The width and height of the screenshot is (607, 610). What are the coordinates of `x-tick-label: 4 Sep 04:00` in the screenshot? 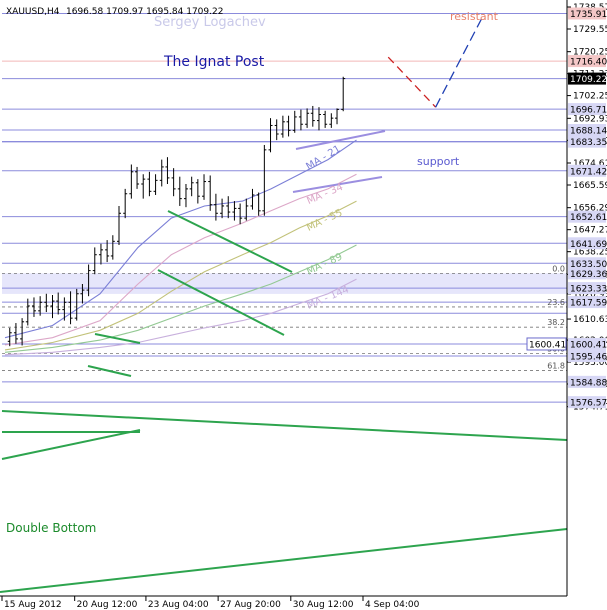 It's located at (392, 605).